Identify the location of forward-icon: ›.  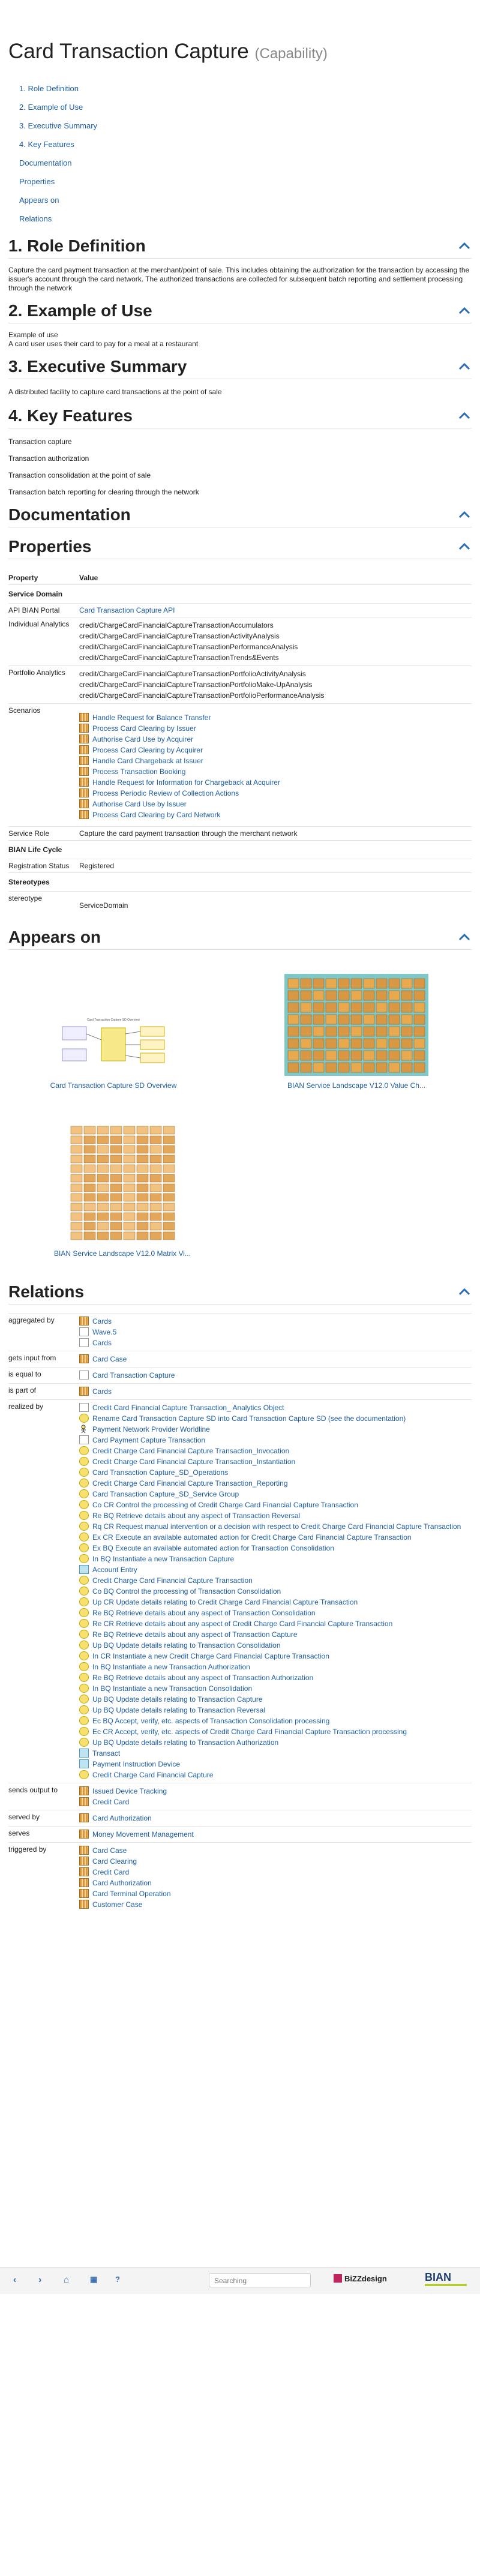
(40, 2280).